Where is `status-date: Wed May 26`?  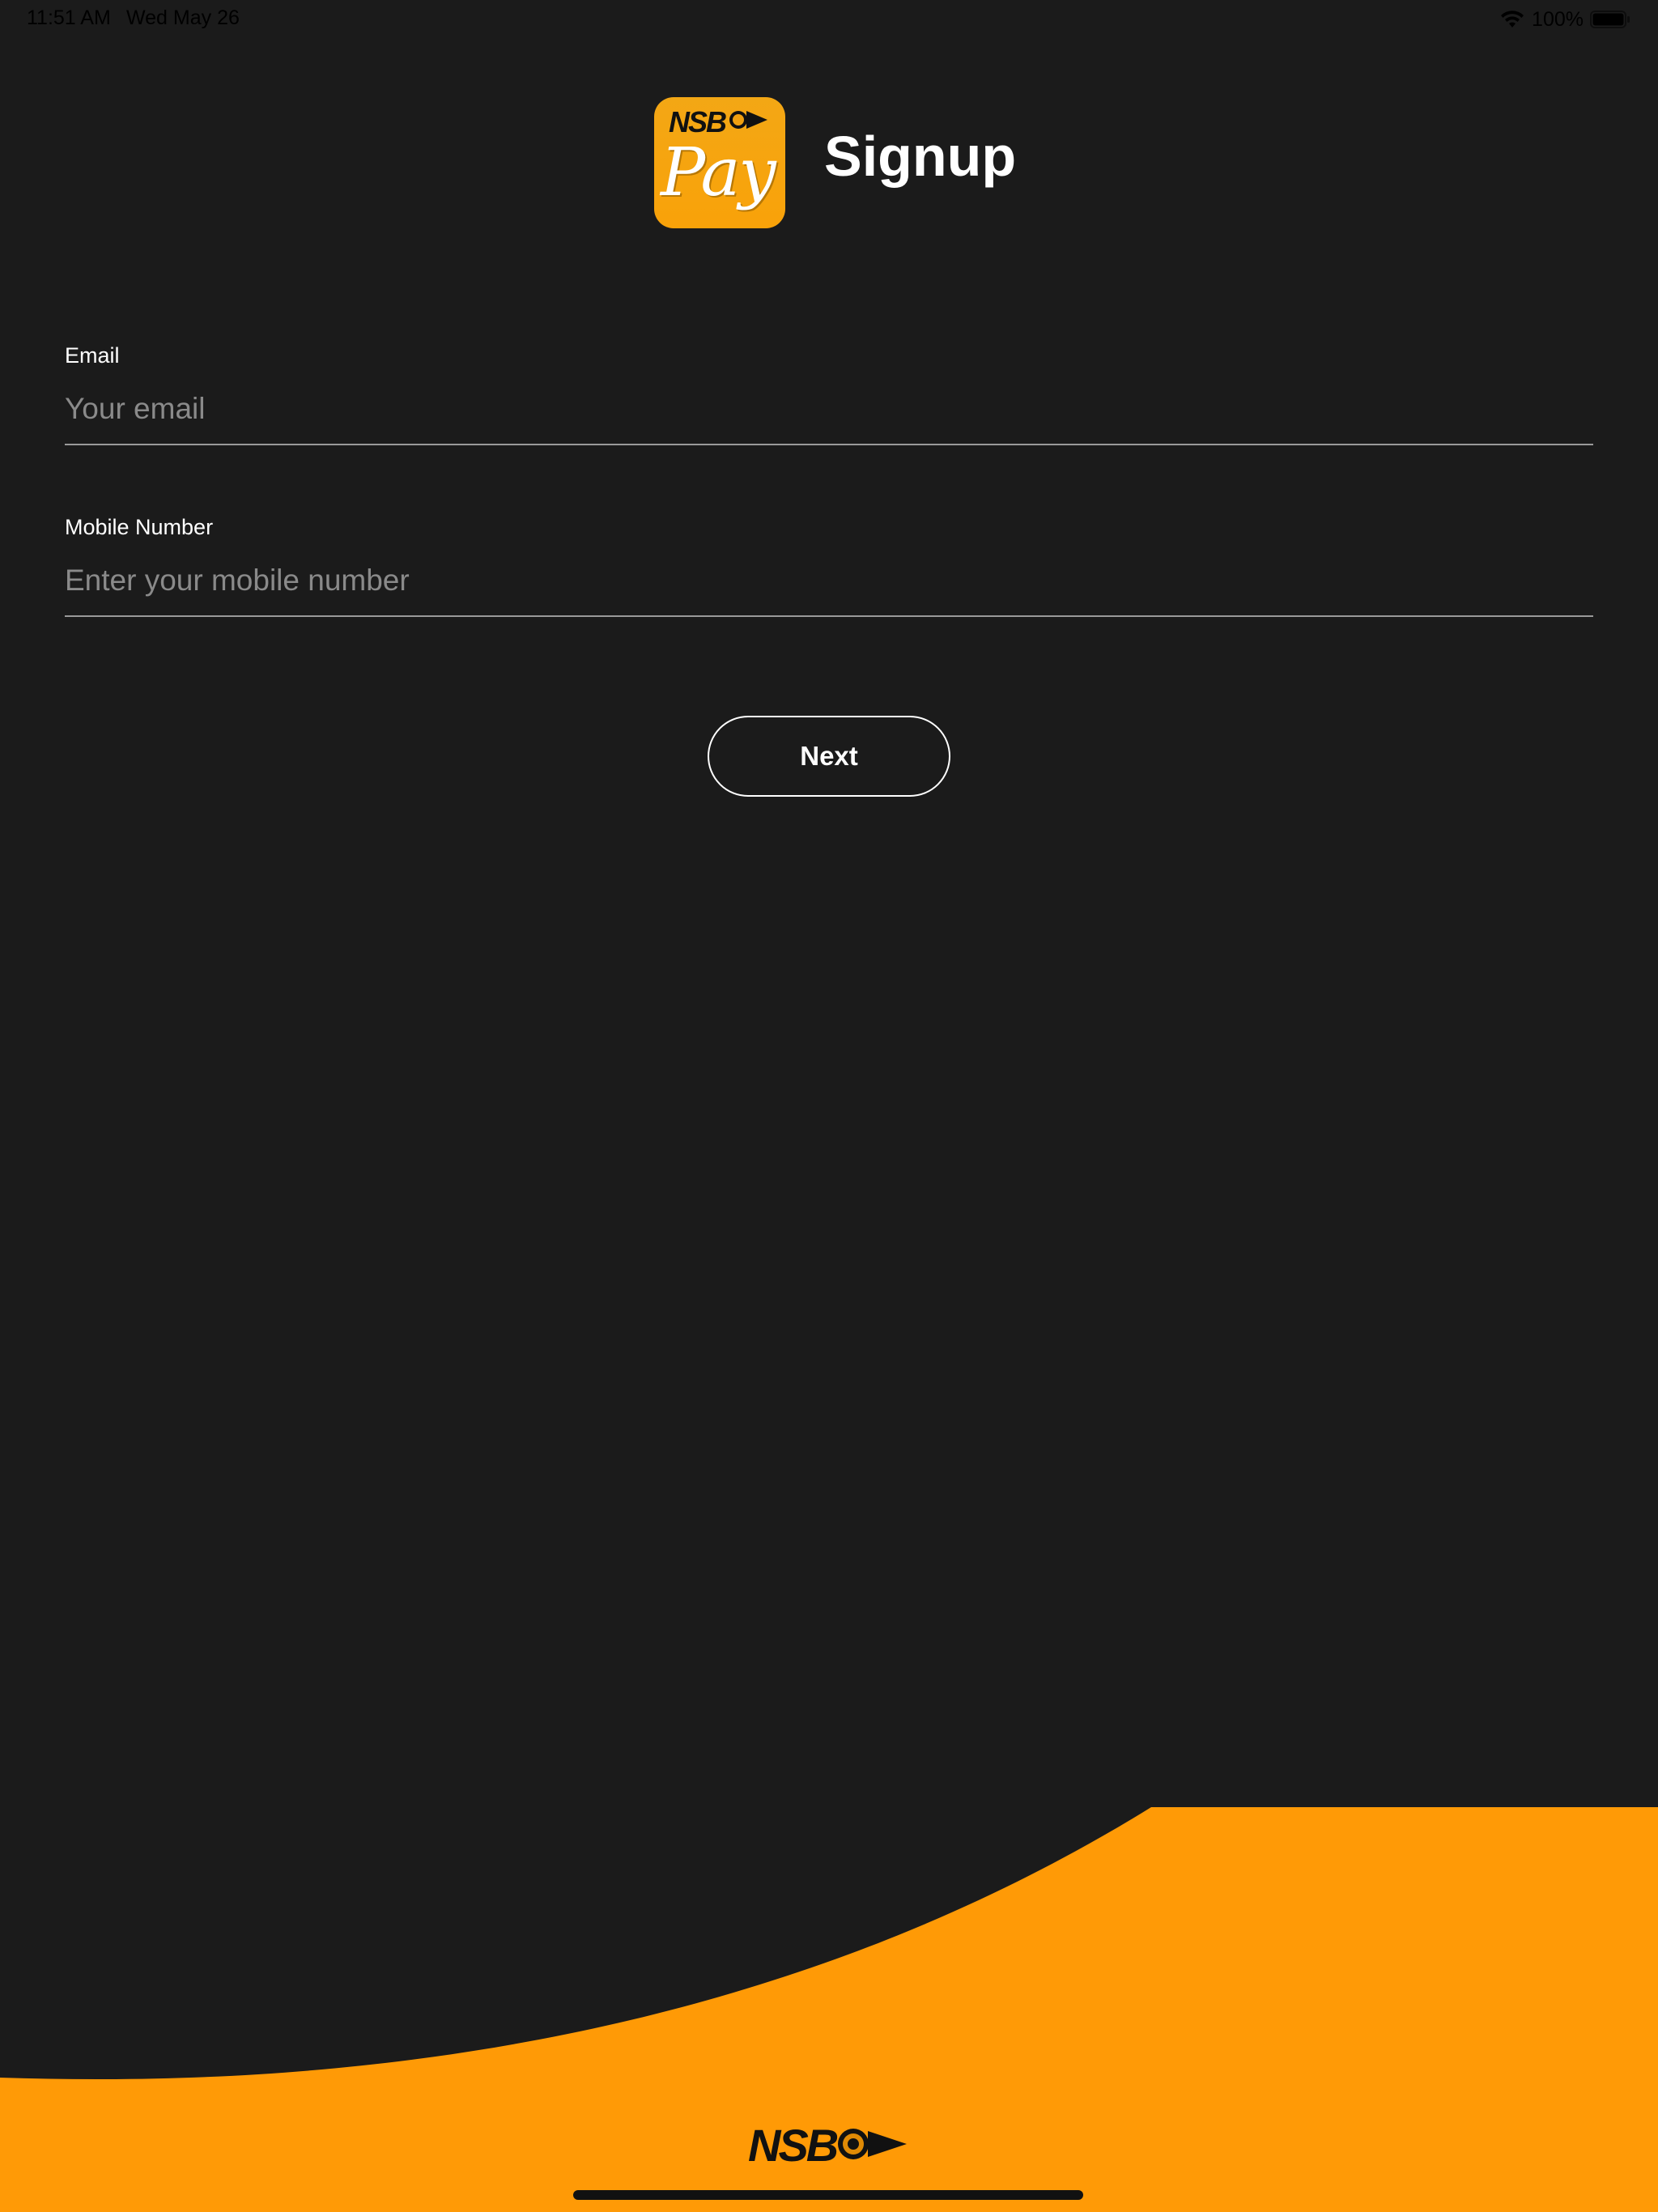 status-date: Wed May 26 is located at coordinates (183, 18).